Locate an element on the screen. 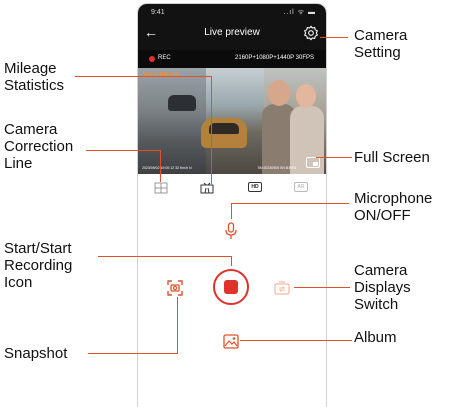 Image resolution: width=458 pixels, height=407 pixels. record-icon is located at coordinates (231, 287).